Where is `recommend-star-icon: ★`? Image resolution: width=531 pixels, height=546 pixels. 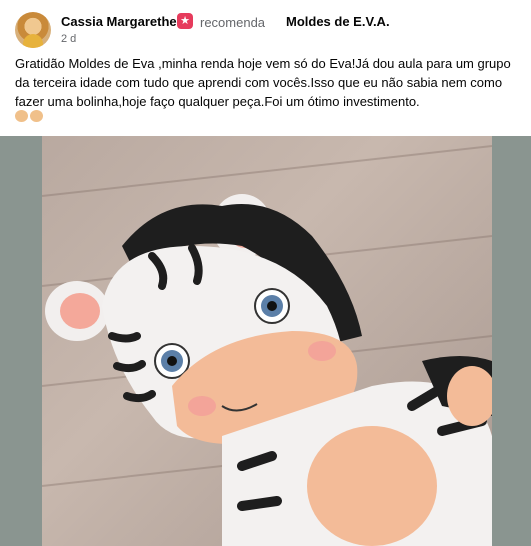 recommend-star-icon: ★ is located at coordinates (185, 21).